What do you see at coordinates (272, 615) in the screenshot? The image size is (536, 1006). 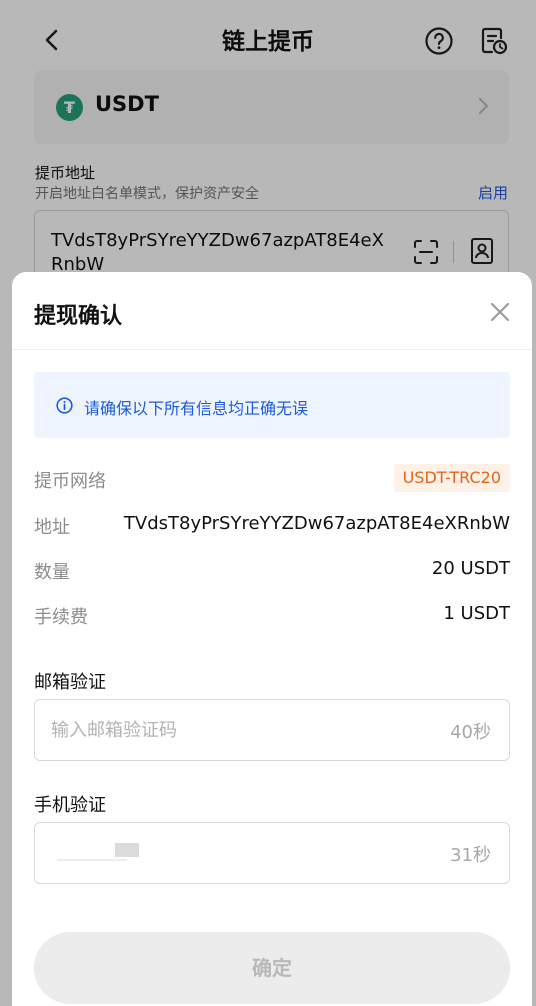 I see `fee-row: 手续费 1 USDT` at bounding box center [272, 615].